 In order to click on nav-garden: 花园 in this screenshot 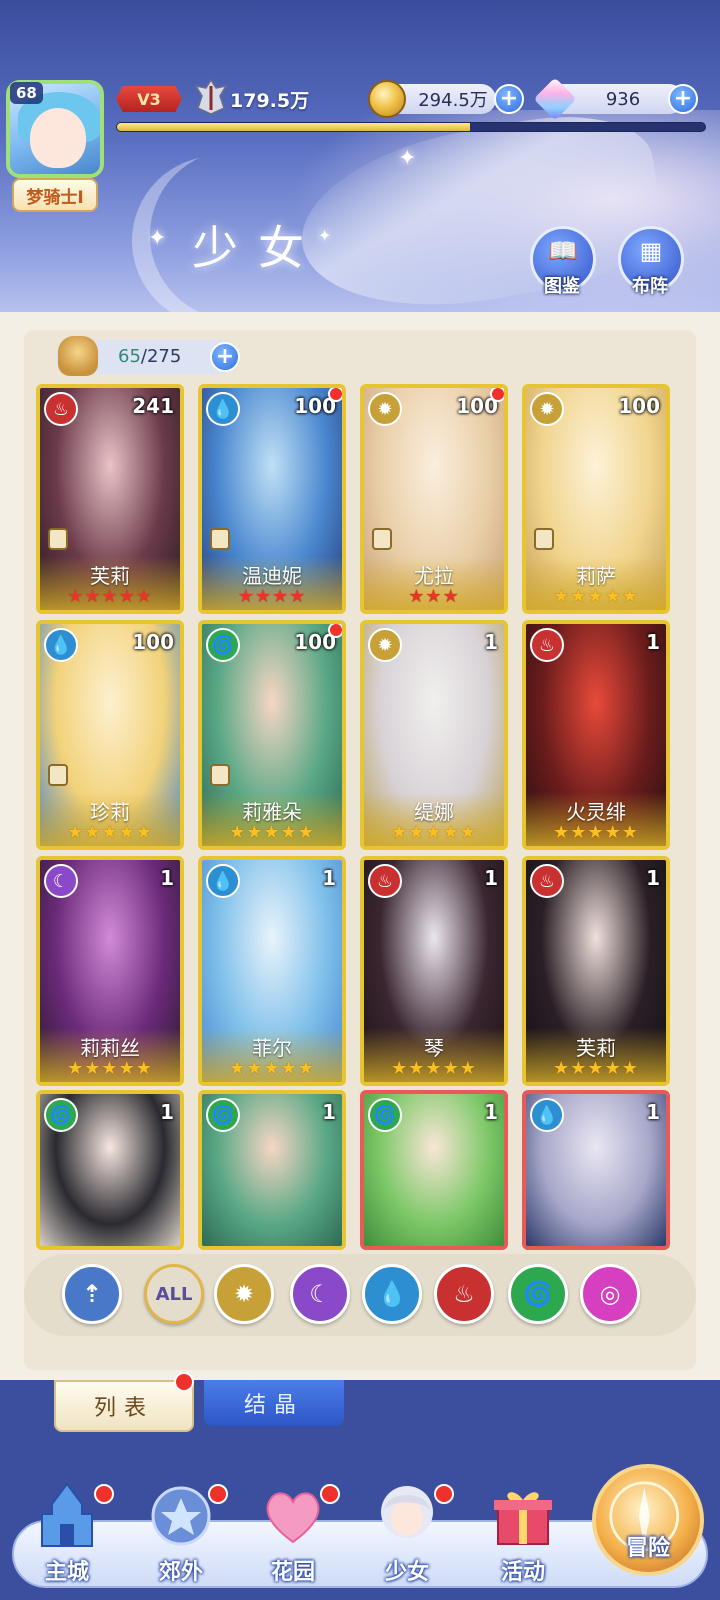, I will do `click(293, 1535)`.